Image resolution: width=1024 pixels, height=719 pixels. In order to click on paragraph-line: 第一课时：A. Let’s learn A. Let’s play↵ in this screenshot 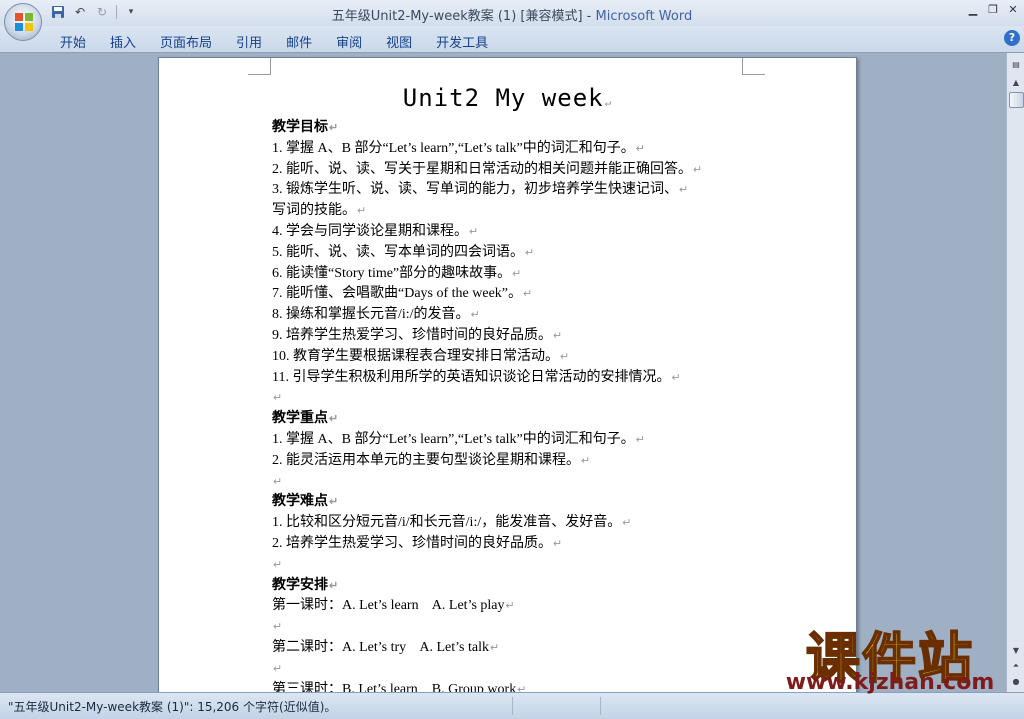, I will do `click(393, 606)`.